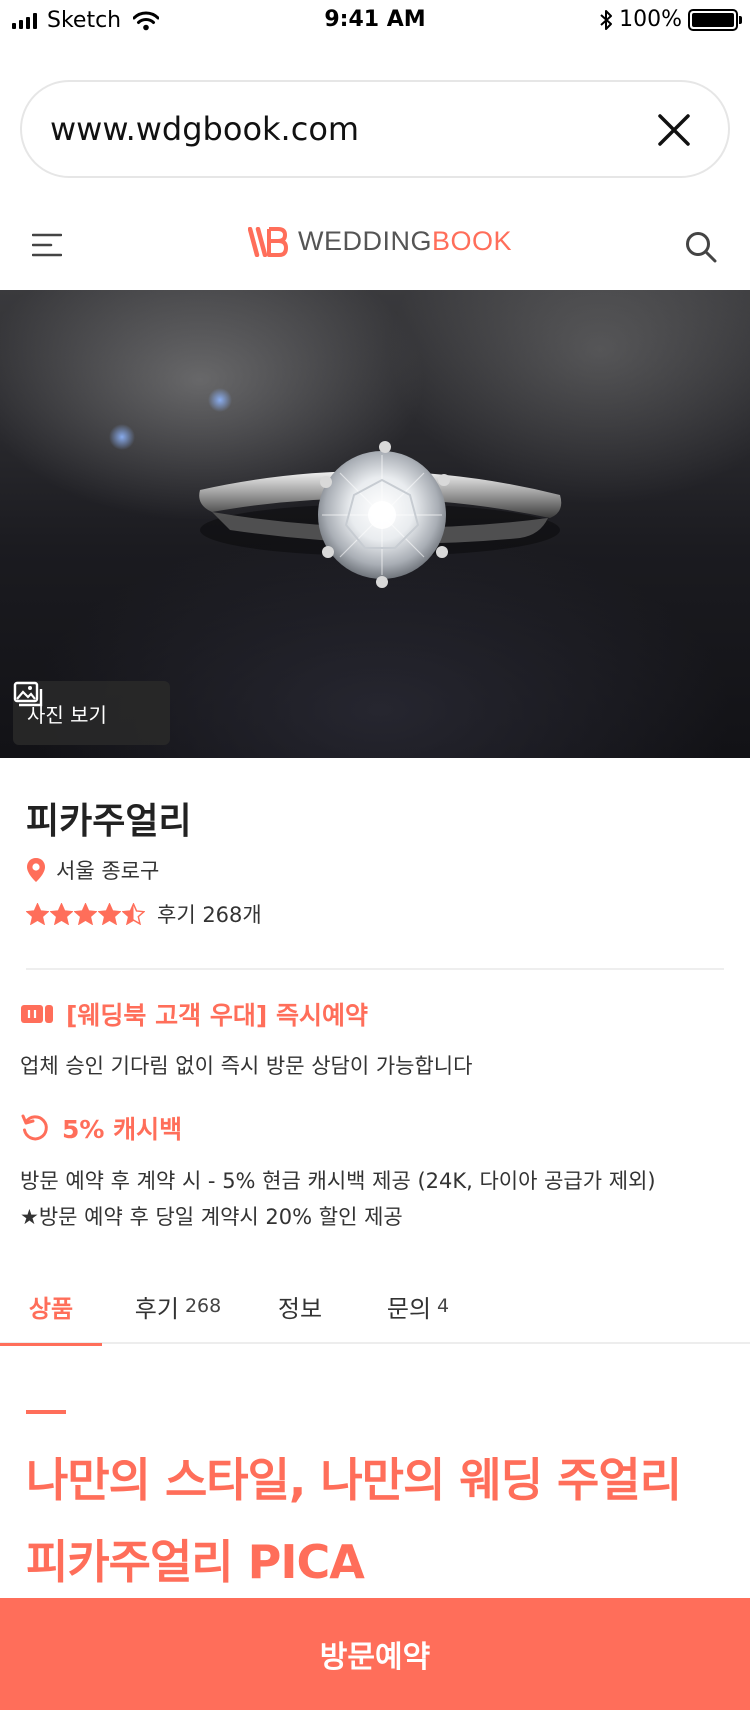  Describe the element at coordinates (443, 1306) in the screenshot. I see `inquiry-count: 4` at that location.